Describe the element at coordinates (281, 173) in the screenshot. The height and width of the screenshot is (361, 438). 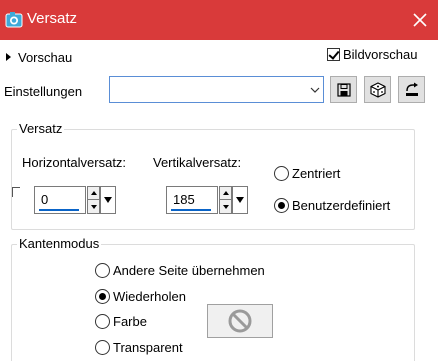
I see `radio-centered-circle` at that location.